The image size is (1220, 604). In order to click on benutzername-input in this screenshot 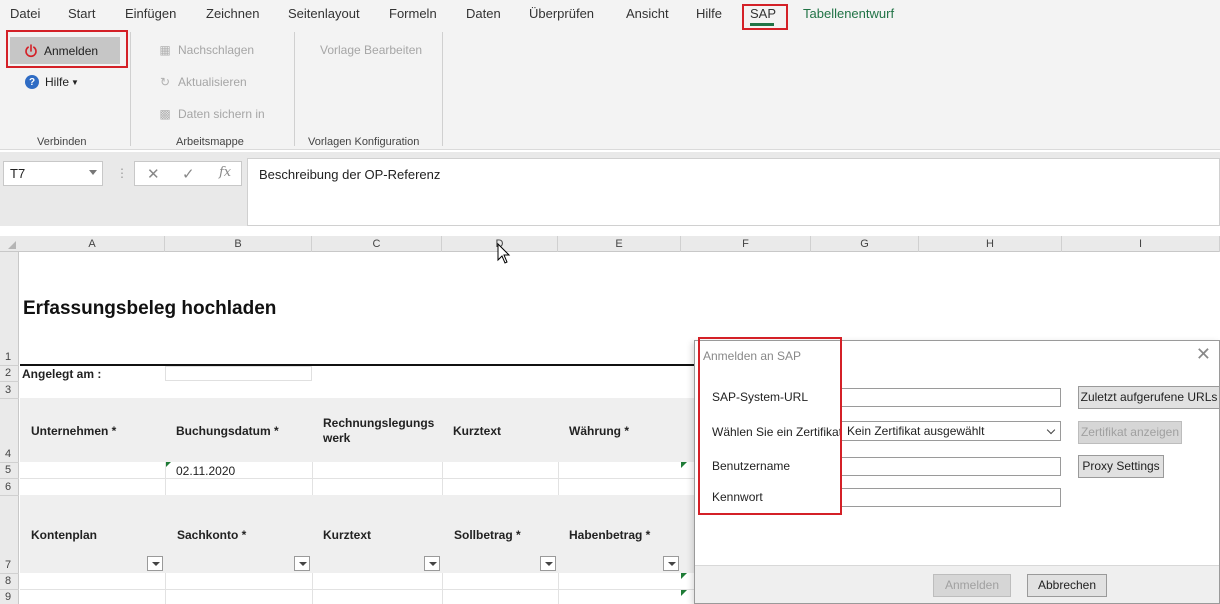, I will do `click(951, 466)`.